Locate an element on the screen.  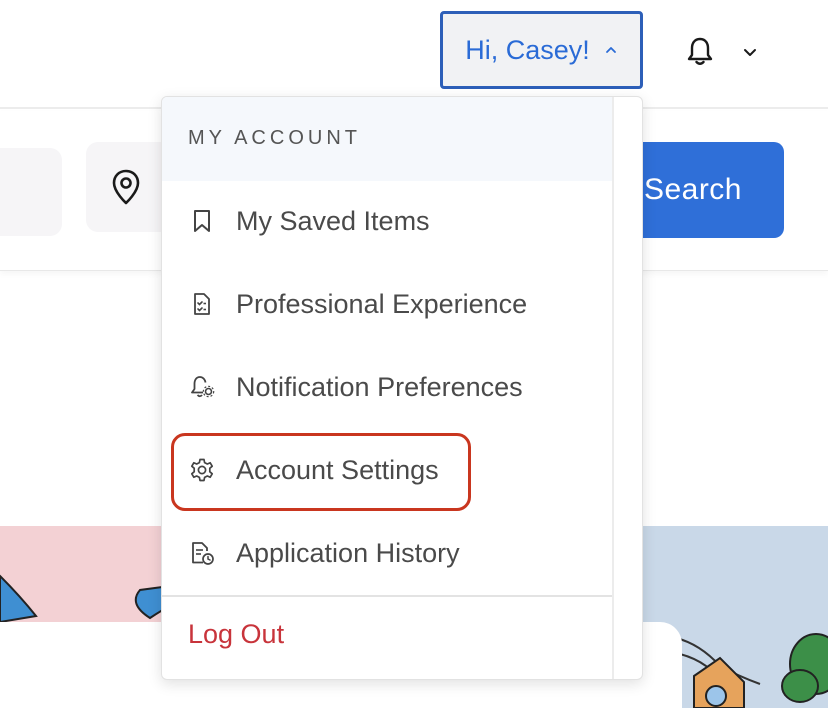
account-menu-button: Hi, Casey! is located at coordinates (541, 50).